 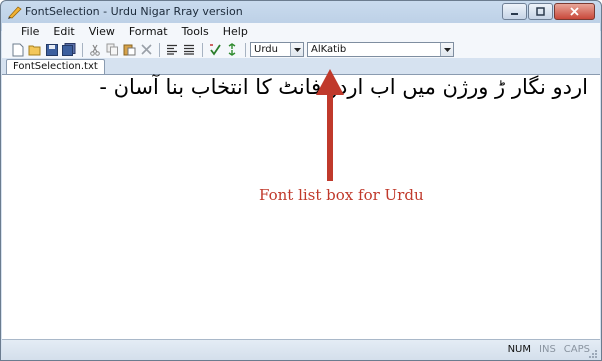 I want to click on paste-button, so click(x=129, y=50).